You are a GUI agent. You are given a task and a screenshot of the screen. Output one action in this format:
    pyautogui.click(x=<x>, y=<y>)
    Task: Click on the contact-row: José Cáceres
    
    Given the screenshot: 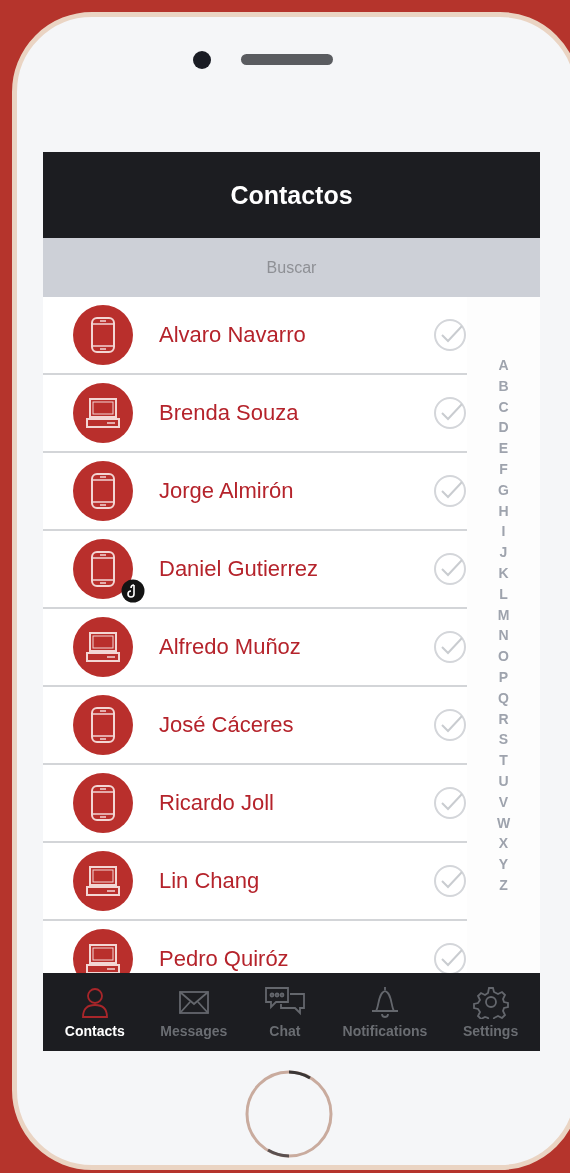 What is the action you would take?
    pyautogui.click(x=255, y=726)
    